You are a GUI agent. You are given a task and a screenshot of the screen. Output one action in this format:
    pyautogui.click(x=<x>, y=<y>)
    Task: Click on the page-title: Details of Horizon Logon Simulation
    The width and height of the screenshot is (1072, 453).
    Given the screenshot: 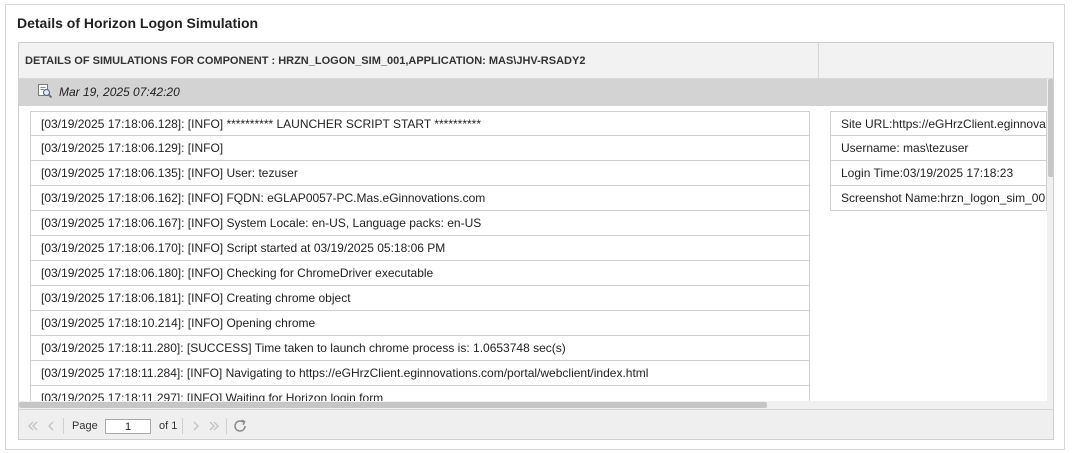 What is the action you would take?
    pyautogui.click(x=138, y=23)
    